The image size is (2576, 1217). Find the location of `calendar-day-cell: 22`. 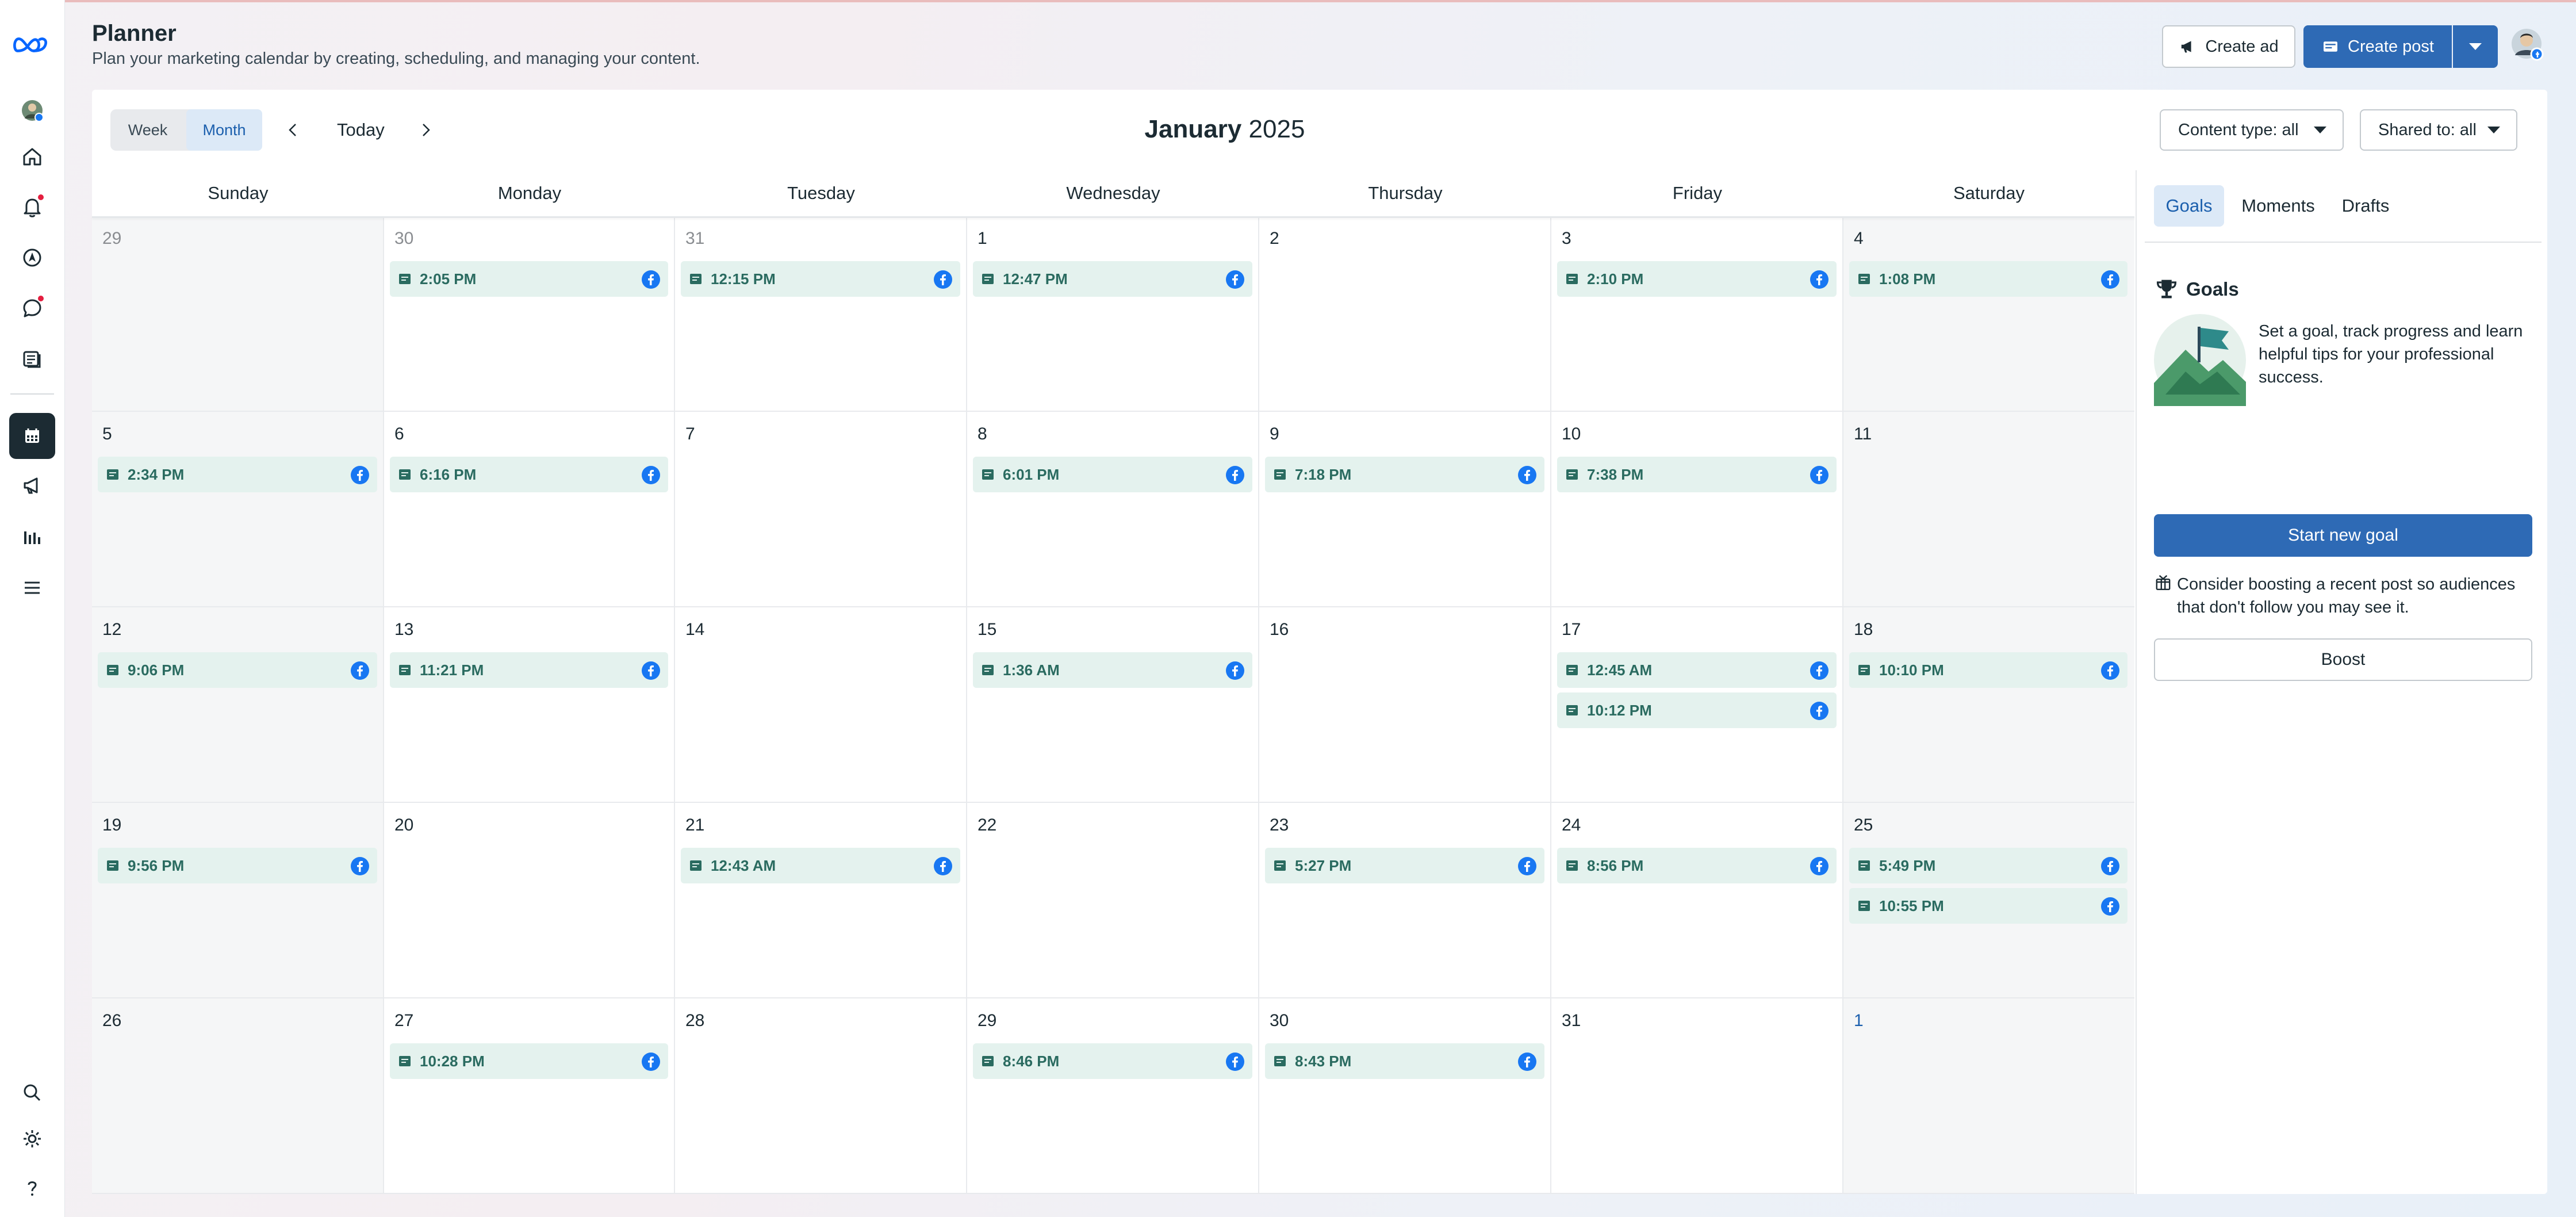

calendar-day-cell: 22 is located at coordinates (1113, 901).